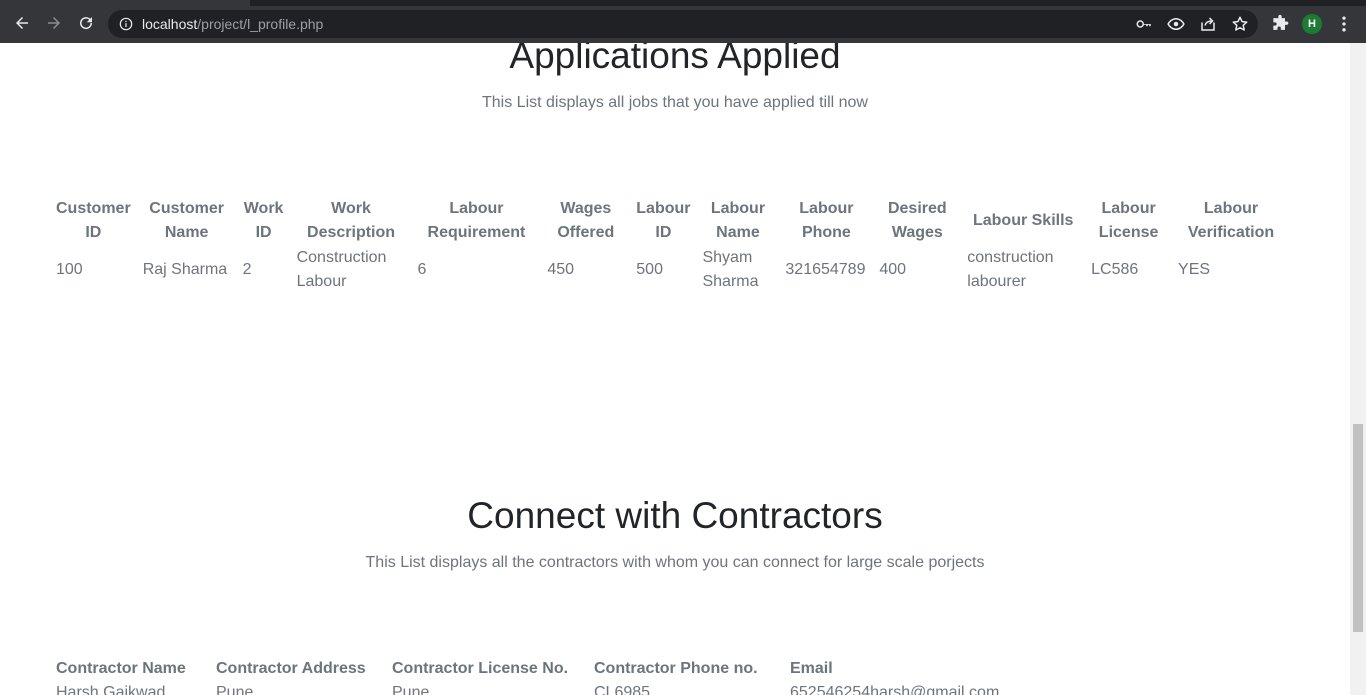 This screenshot has width=1366, height=695. I want to click on cell-labour-id: 500, so click(649, 269).